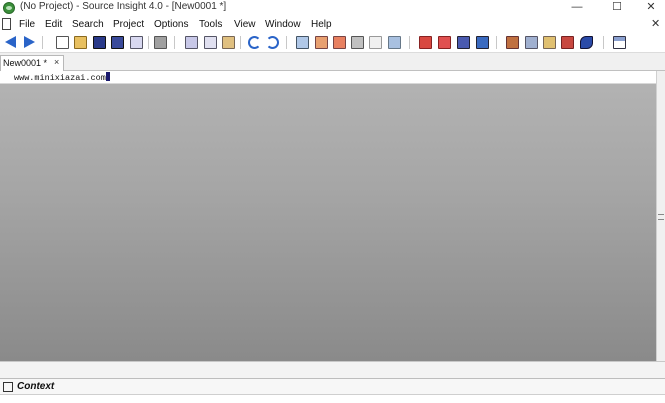 This screenshot has height=403, width=665. I want to click on tab-label: New0001 *, so click(25, 63).